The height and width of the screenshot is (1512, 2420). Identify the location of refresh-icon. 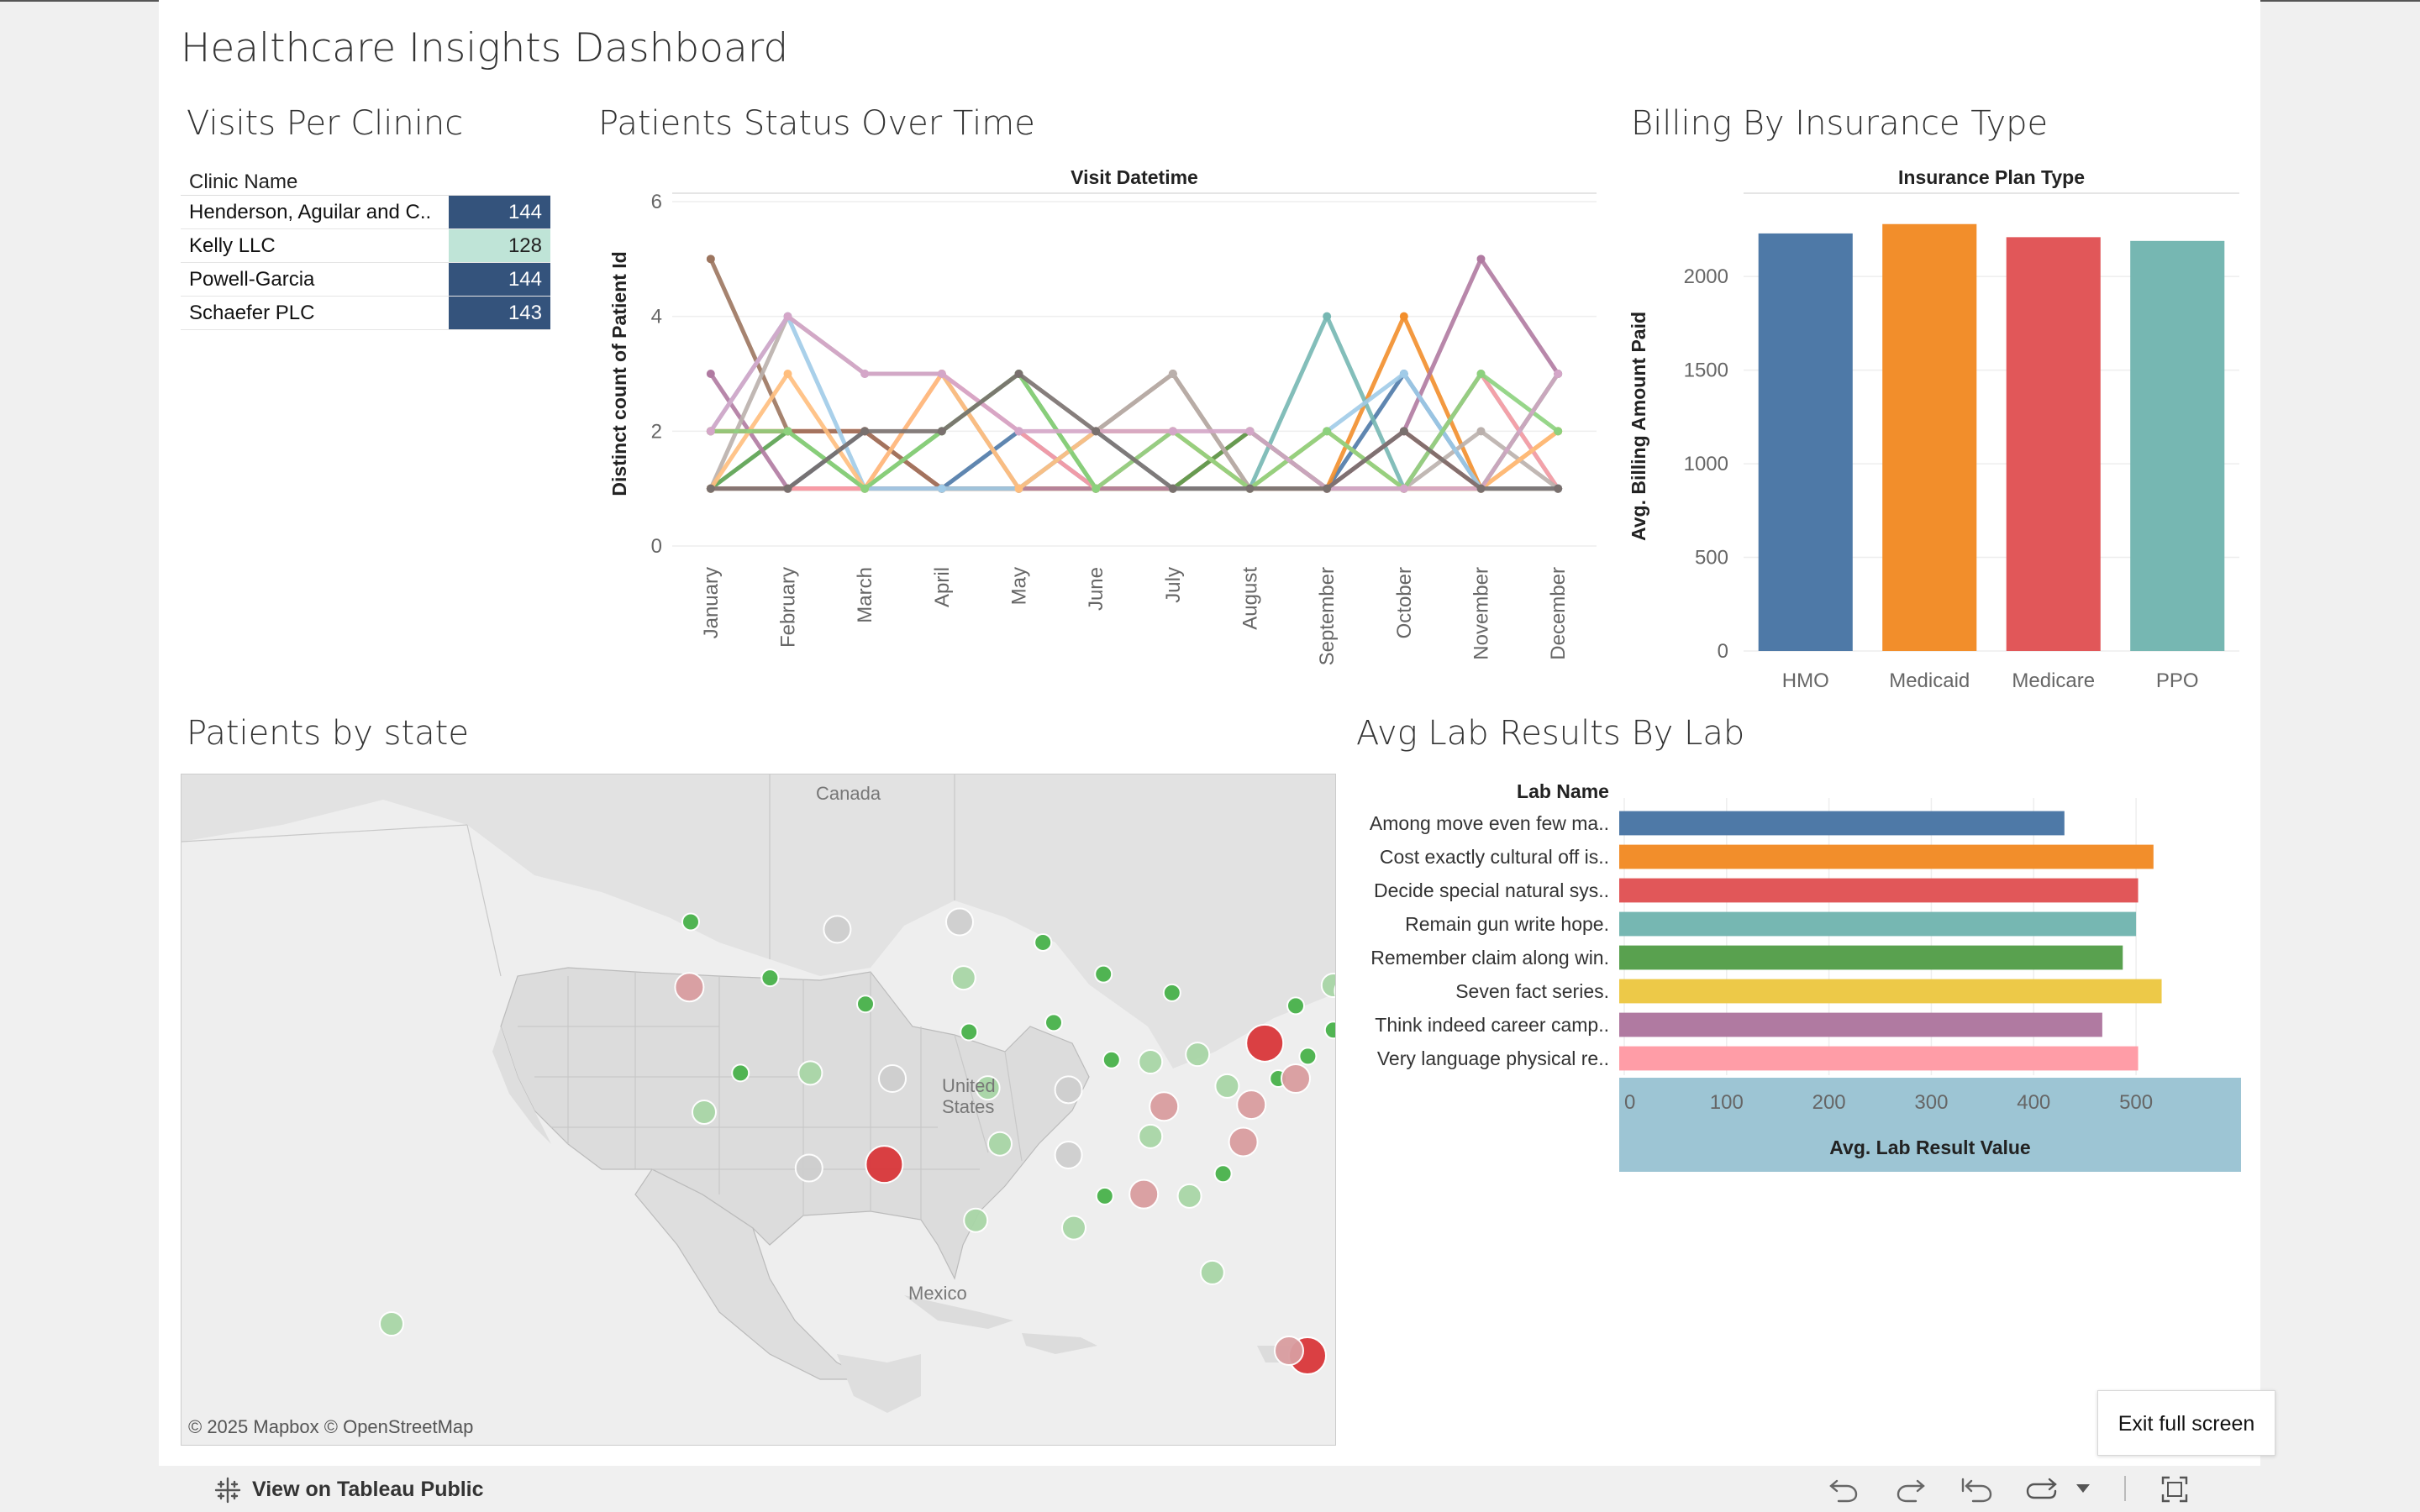
(2044, 1489).